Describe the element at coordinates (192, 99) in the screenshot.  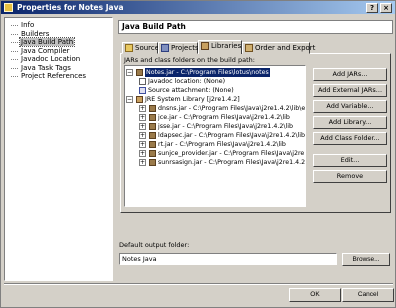
I see `tree-node-label: JRE System Library [j2re1.4.2]` at that location.